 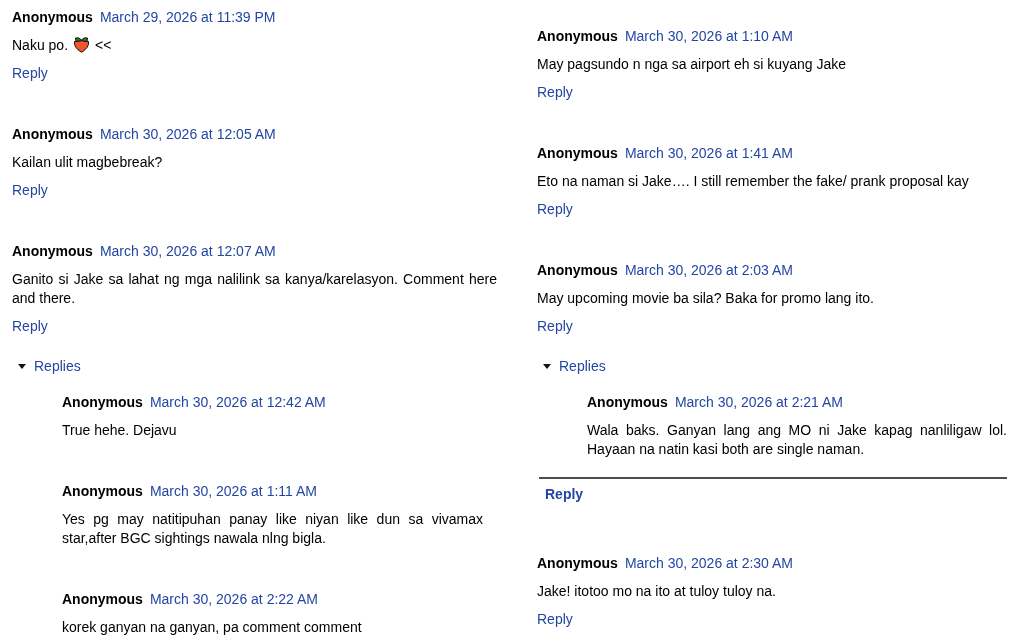 I want to click on peach-icon, so click(x=82, y=44).